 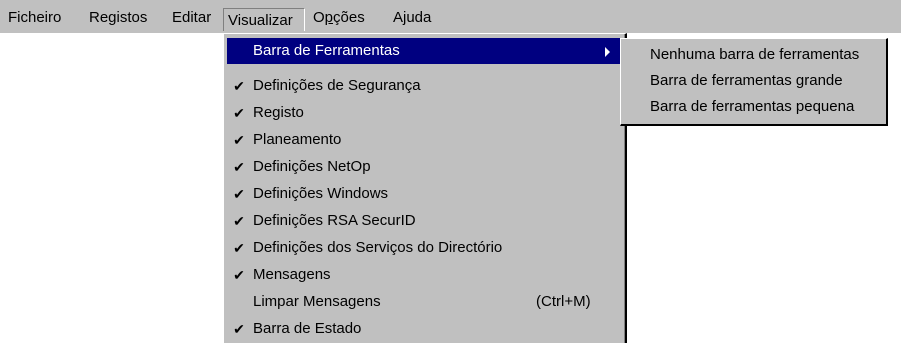 What do you see at coordinates (424, 140) in the screenshot?
I see `view-menu-item-planeamento: ✔ Planeamento` at bounding box center [424, 140].